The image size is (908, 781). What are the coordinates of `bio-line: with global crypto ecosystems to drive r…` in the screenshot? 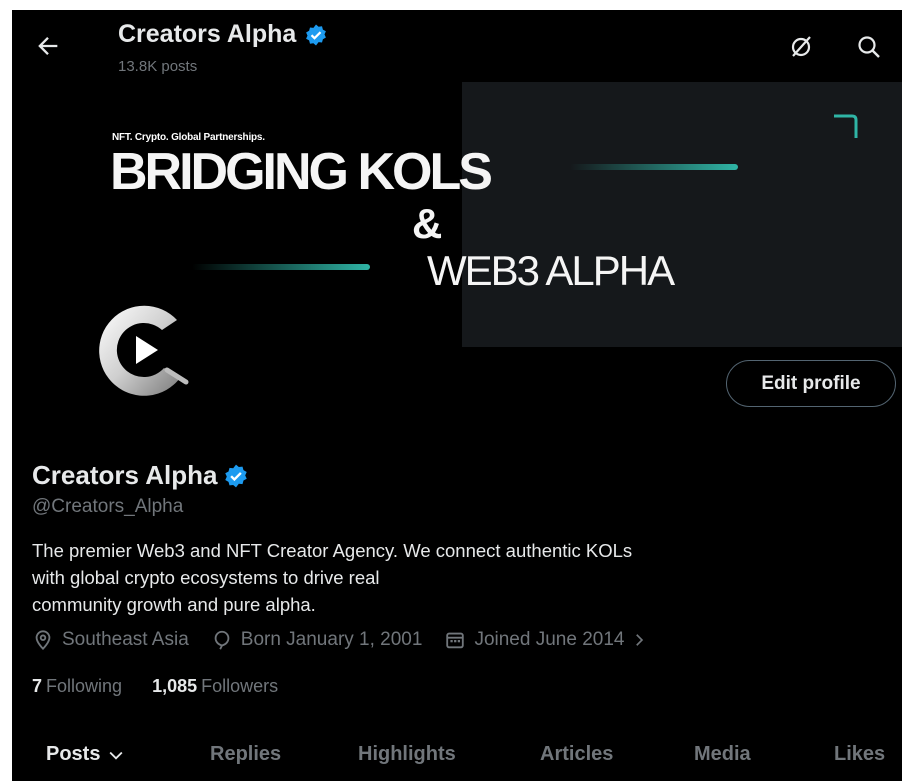 It's located at (206, 577).